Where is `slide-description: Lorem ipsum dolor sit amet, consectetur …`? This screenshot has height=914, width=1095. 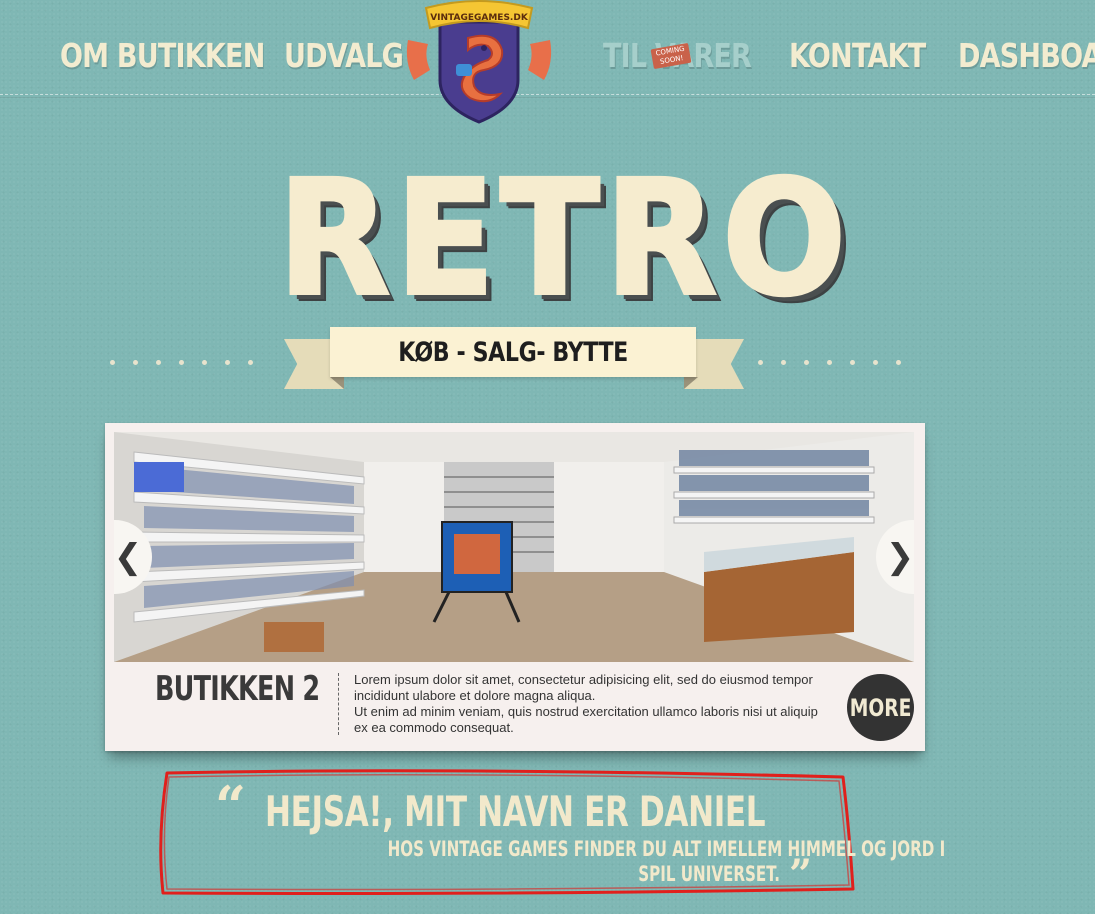 slide-description: Lorem ipsum dolor sit amet, consectetur … is located at coordinates (589, 704).